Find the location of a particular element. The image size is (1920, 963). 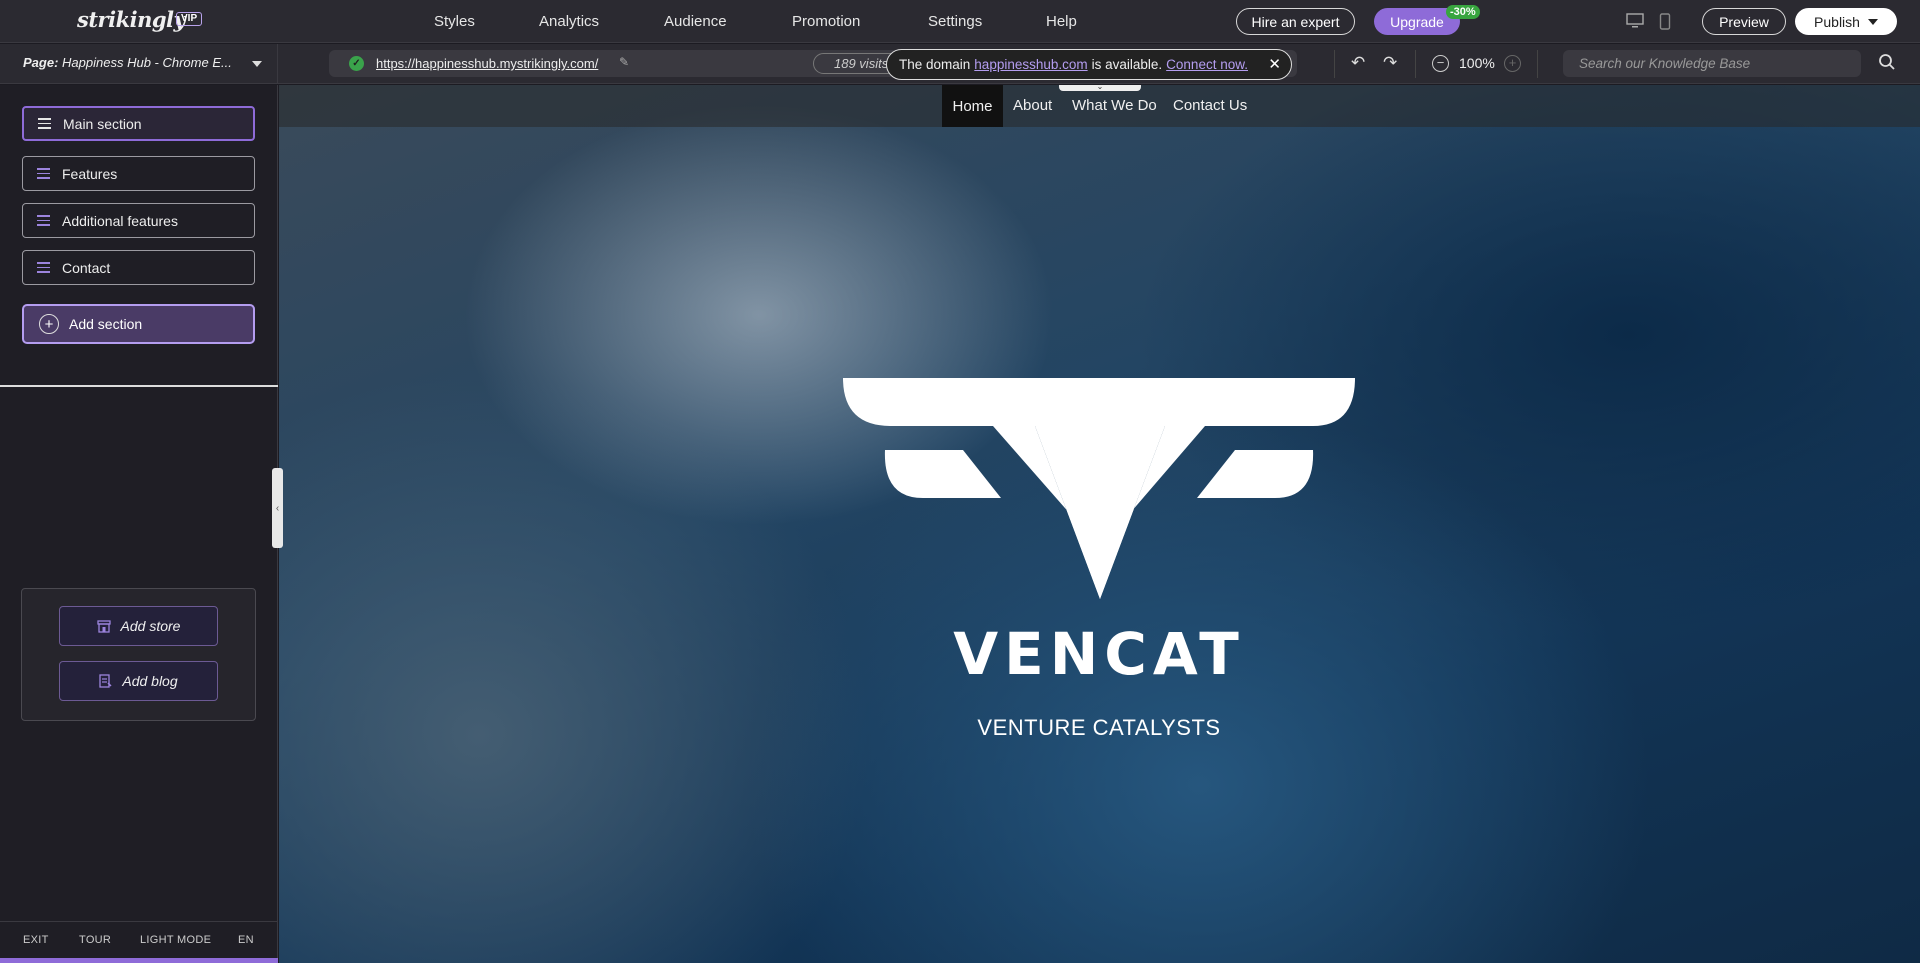

nav-help: Help is located at coordinates (1061, 21).